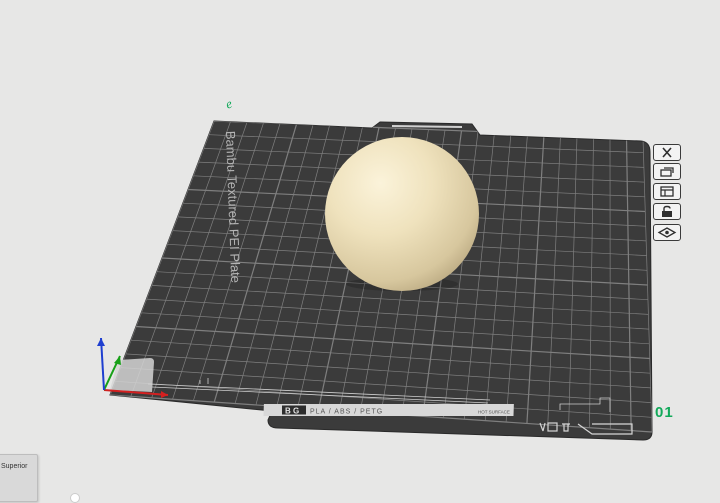 The width and height of the screenshot is (720, 503). I want to click on view-cube: Superior, so click(19, 478).